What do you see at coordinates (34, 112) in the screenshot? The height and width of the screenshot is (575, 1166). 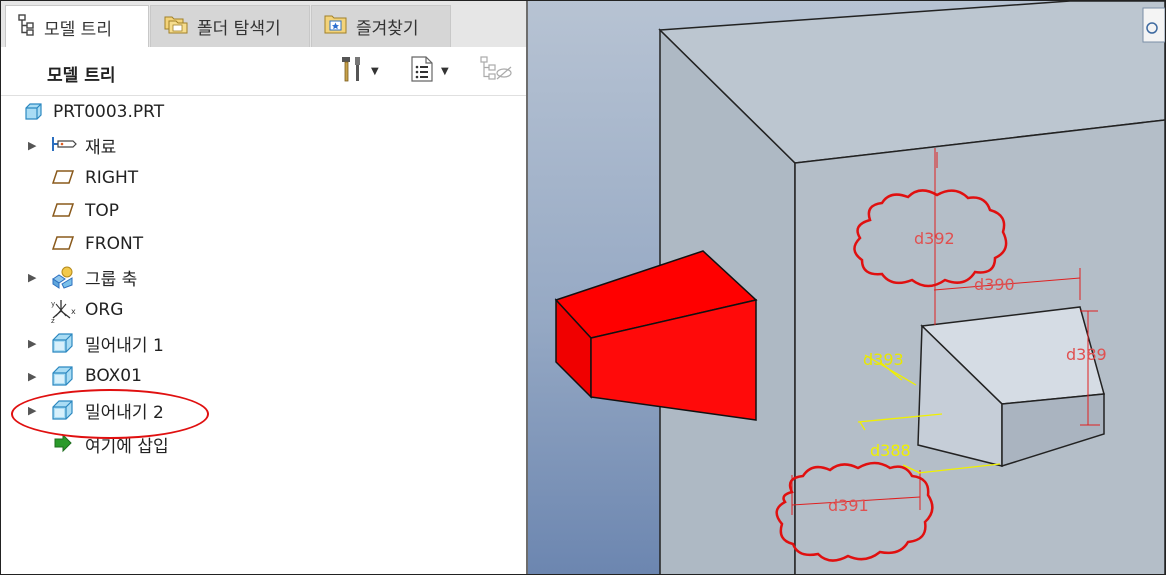 I see `part-icon` at bounding box center [34, 112].